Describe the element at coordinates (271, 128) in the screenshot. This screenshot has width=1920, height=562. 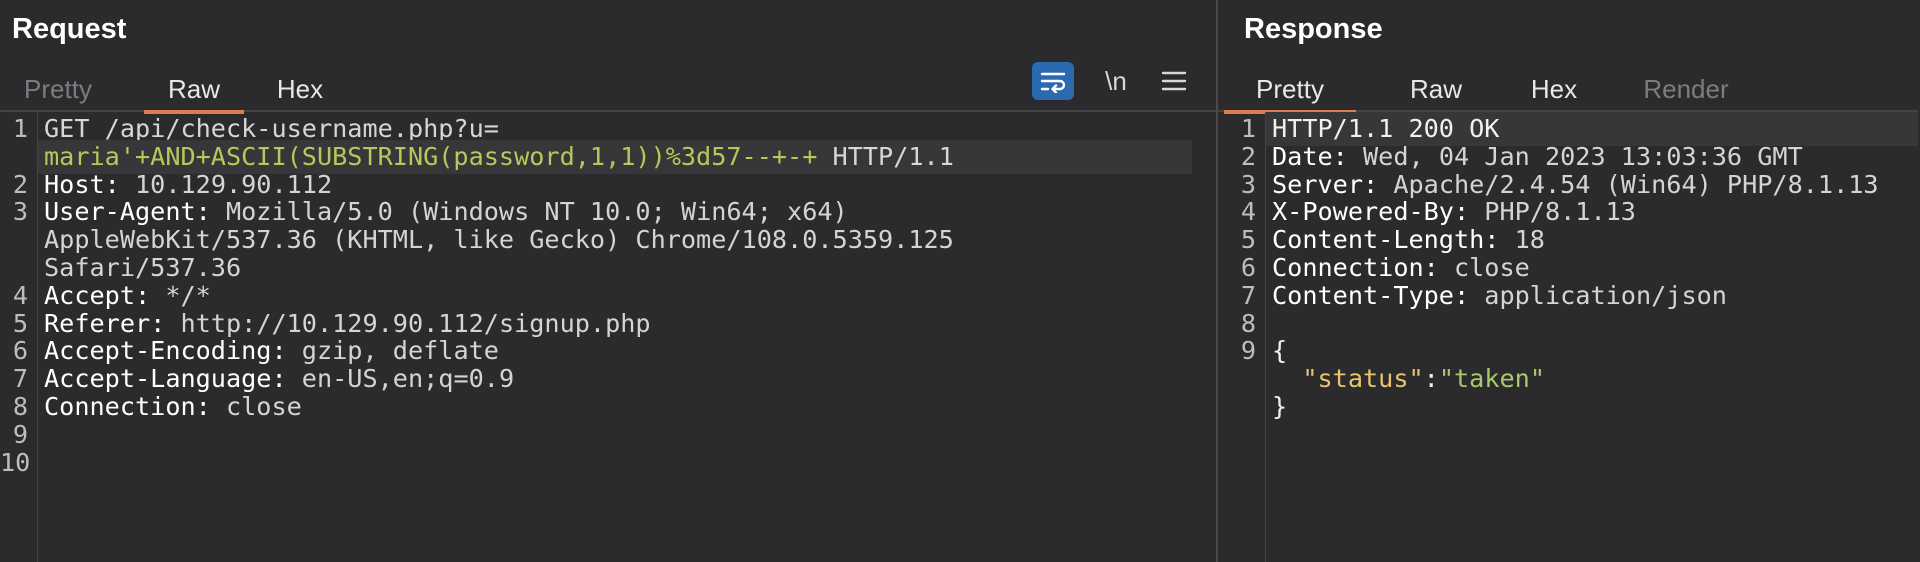
I see `request-token: GET /api/check-username.php?u=` at that location.